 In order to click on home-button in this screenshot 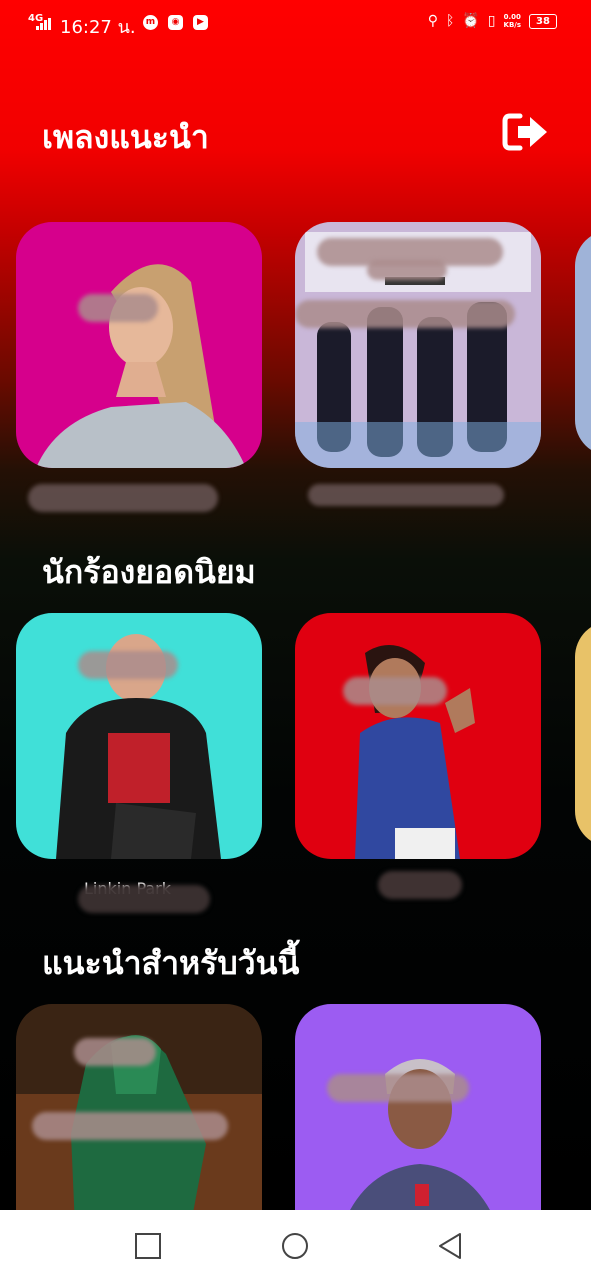, I will do `click(295, 1246)`.